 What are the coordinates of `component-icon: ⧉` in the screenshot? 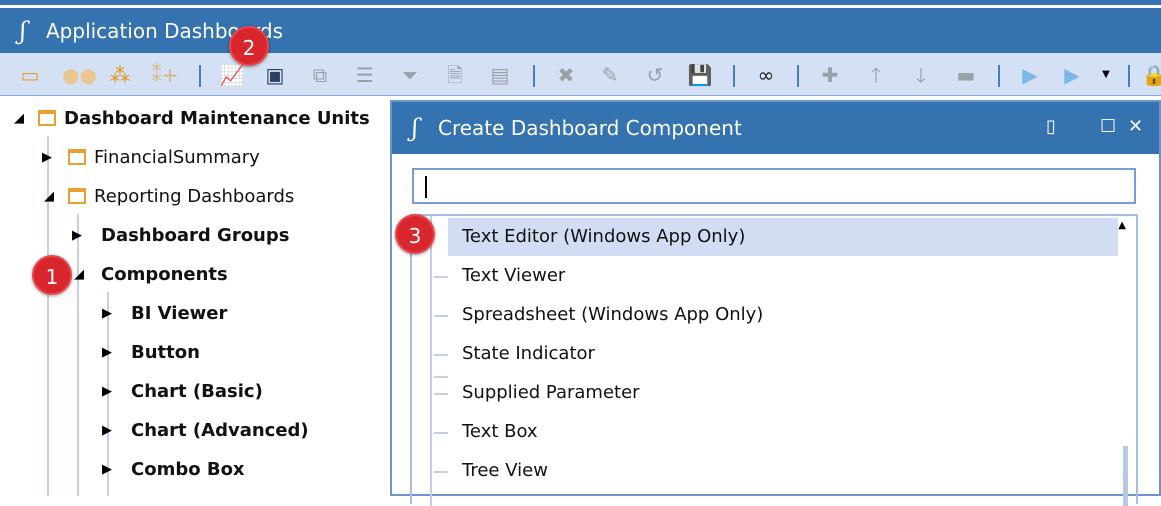 It's located at (320, 75).